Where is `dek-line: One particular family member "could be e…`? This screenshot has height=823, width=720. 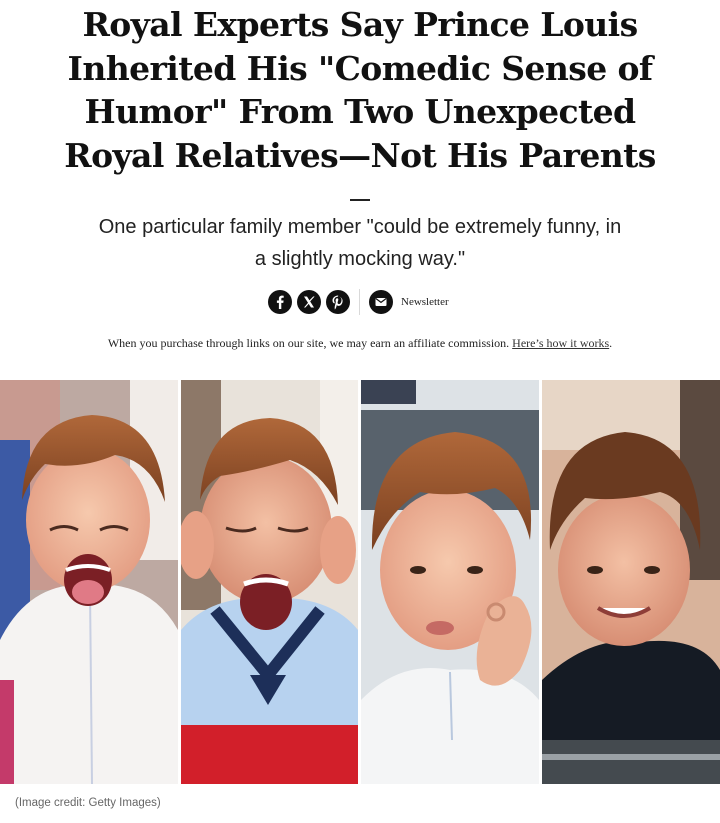
dek-line: One particular family member "could be e… is located at coordinates (360, 227).